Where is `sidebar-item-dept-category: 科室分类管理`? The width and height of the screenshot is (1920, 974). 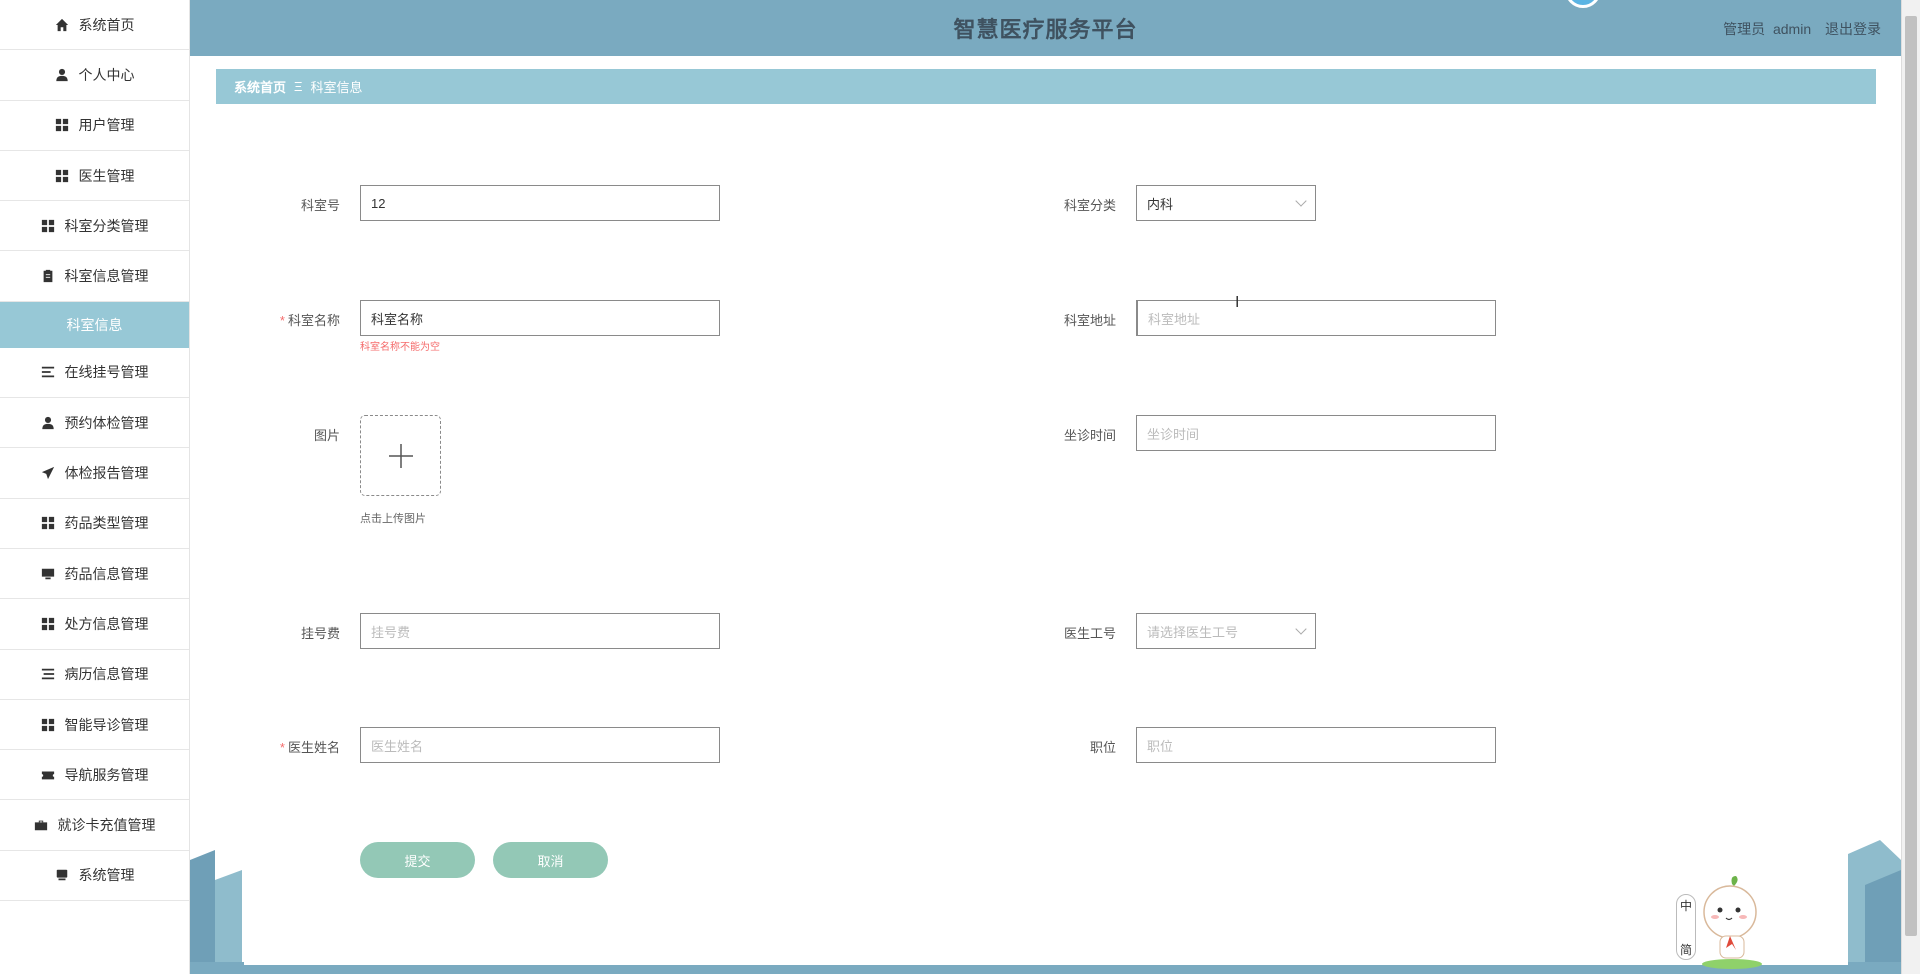 sidebar-item-dept-category: 科室分类管理 is located at coordinates (94, 226).